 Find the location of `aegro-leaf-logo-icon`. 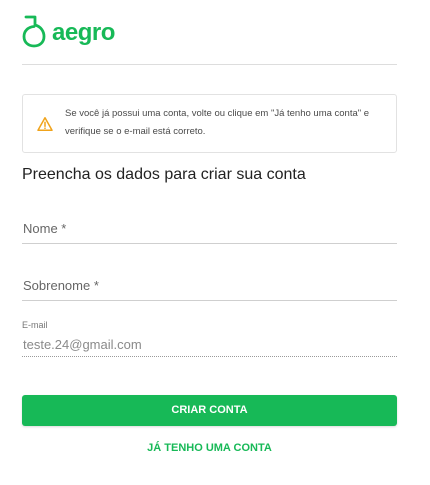

aegro-leaf-logo-icon is located at coordinates (34, 31).